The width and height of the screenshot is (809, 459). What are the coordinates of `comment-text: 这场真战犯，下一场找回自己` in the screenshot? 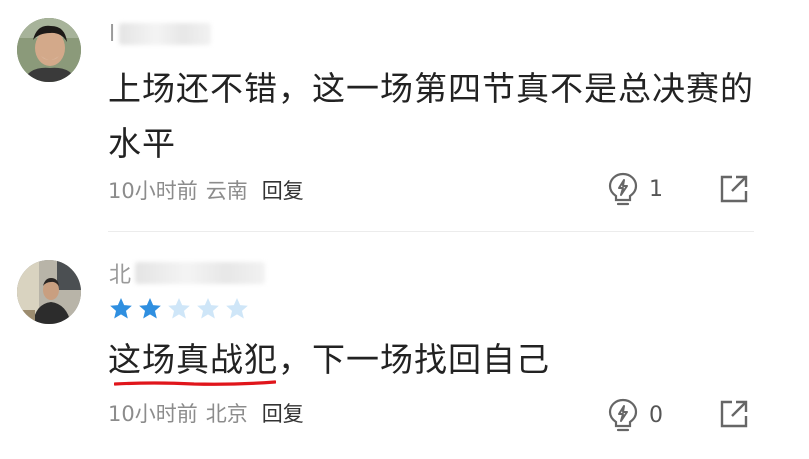 It's located at (329, 359).